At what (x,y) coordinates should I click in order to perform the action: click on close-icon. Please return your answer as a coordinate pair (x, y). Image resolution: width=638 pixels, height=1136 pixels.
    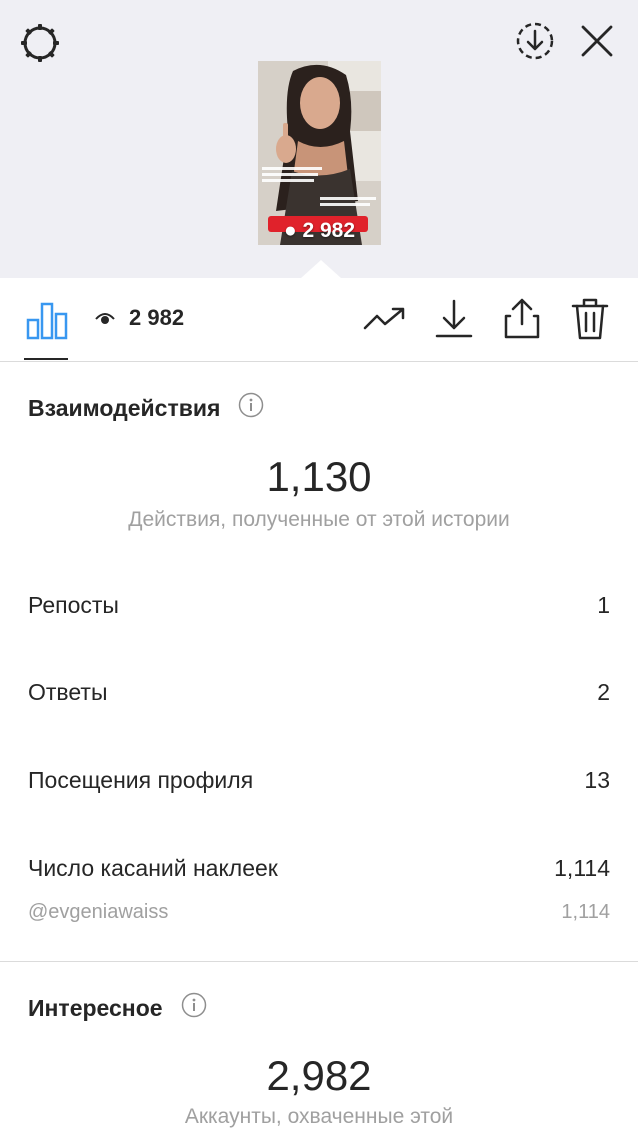
    Looking at the image, I should click on (597, 43).